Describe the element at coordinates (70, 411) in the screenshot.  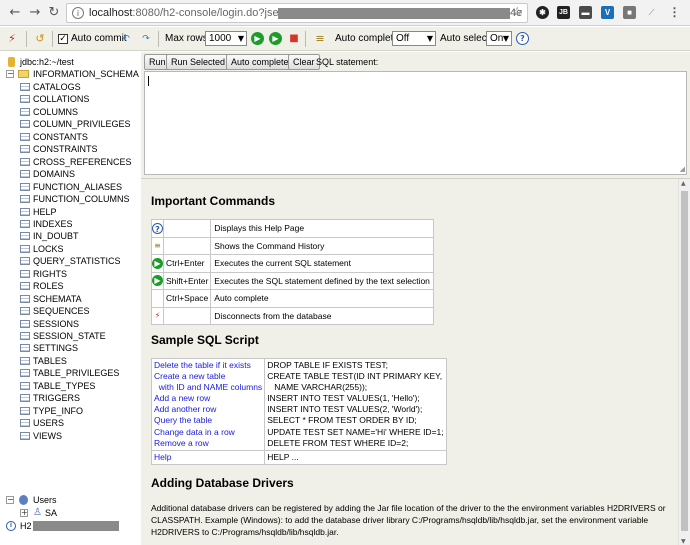
I see `tree-table-item: TYPE_INFO` at that location.